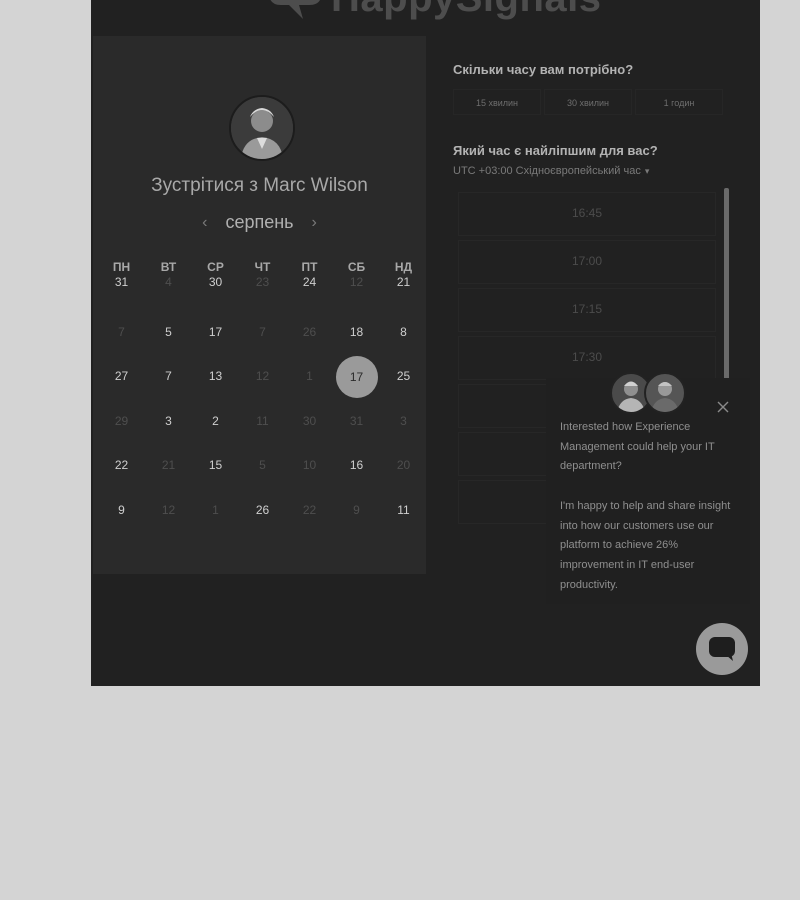 This screenshot has width=800, height=900. What do you see at coordinates (726, 290) in the screenshot?
I see `slot-scrollbar` at bounding box center [726, 290].